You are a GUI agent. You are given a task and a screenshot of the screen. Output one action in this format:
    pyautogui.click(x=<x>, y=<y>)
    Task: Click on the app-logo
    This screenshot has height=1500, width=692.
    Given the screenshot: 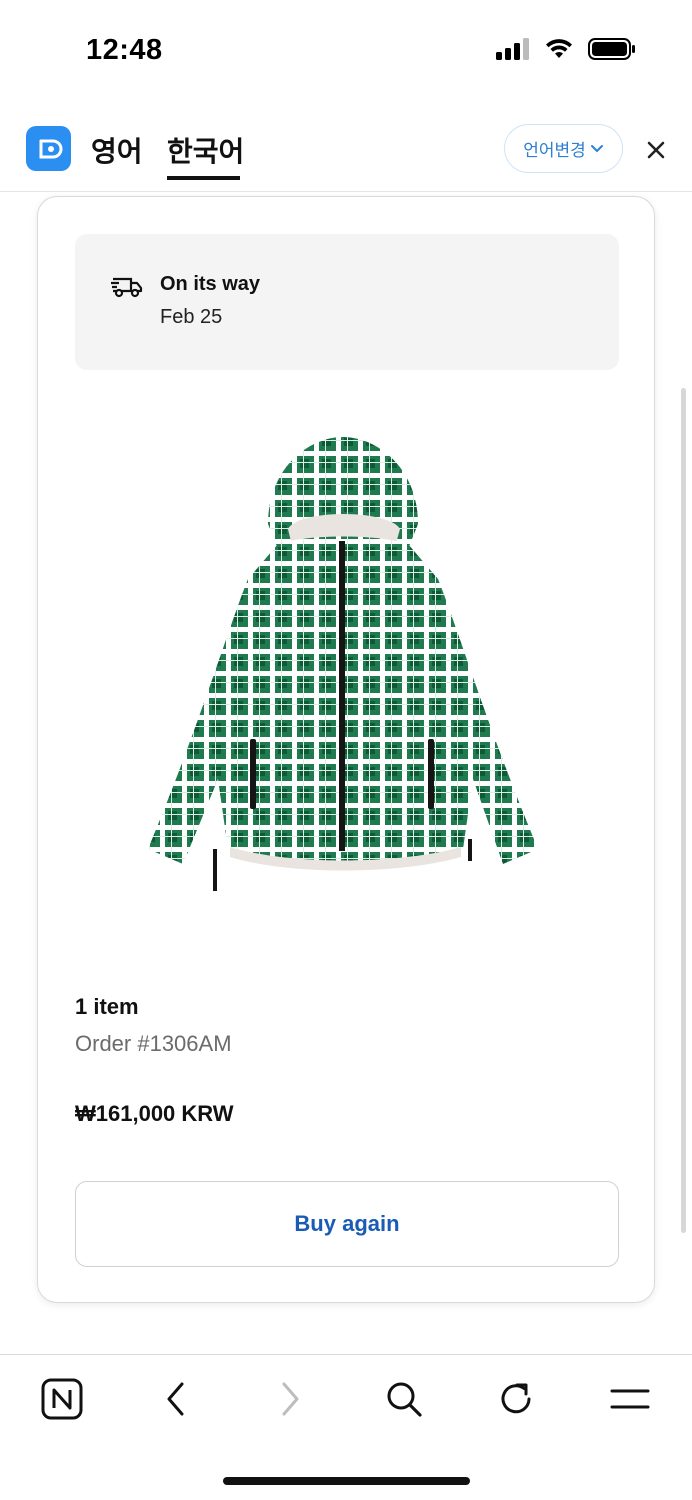 What is the action you would take?
    pyautogui.click(x=48, y=148)
    